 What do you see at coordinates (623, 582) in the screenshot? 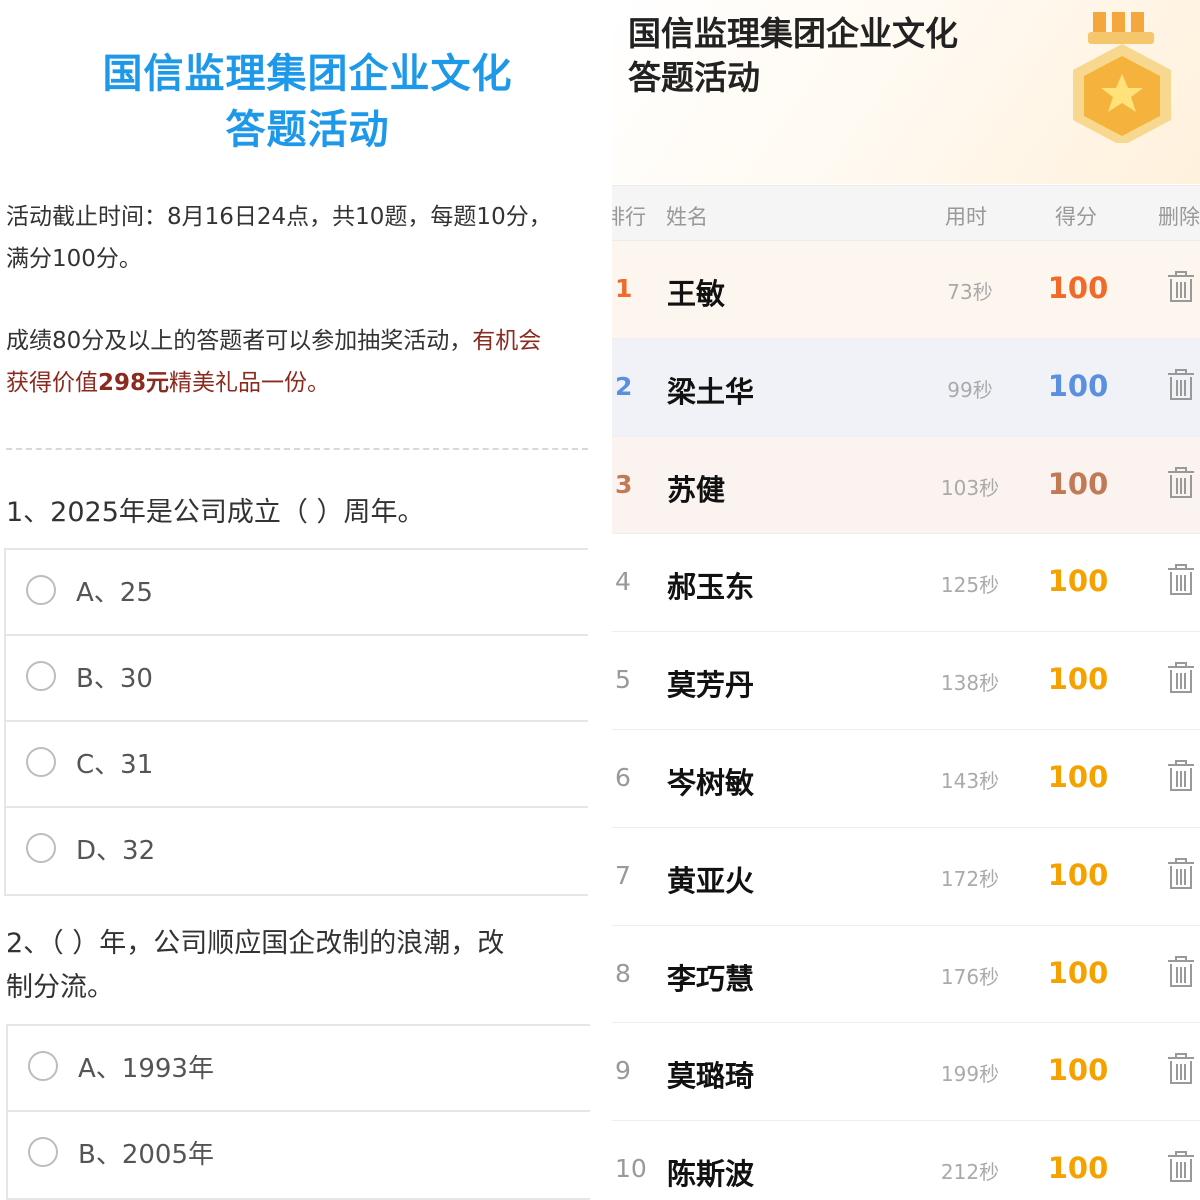
I see `rank-number: 4` at bounding box center [623, 582].